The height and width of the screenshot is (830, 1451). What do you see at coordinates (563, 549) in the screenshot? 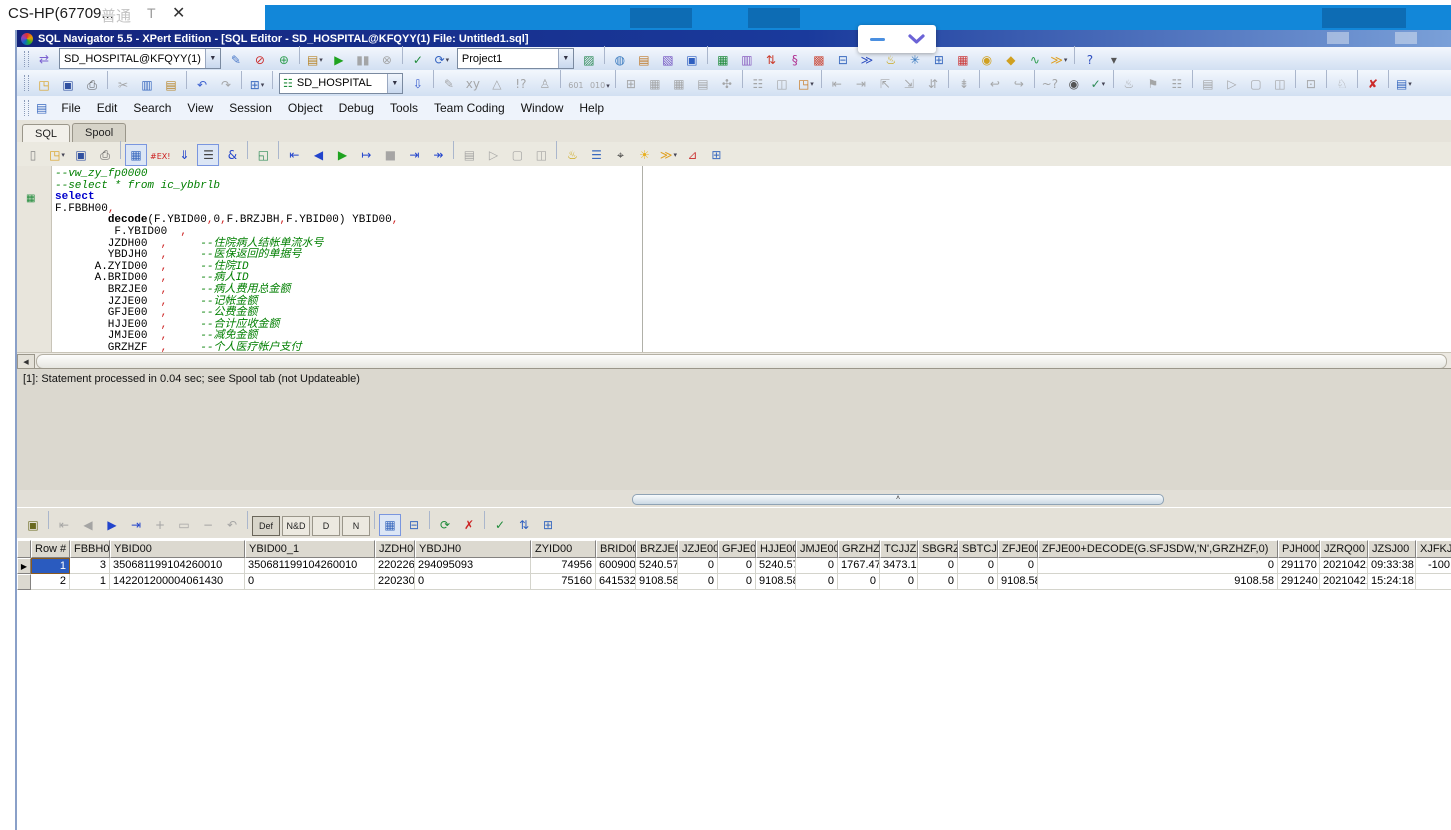
I see `column-header: ZYID00` at bounding box center [563, 549].